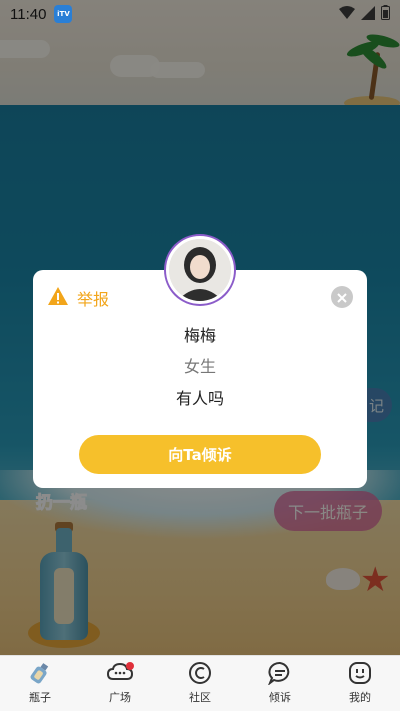  I want to click on tab-label: 广场, so click(120, 697).